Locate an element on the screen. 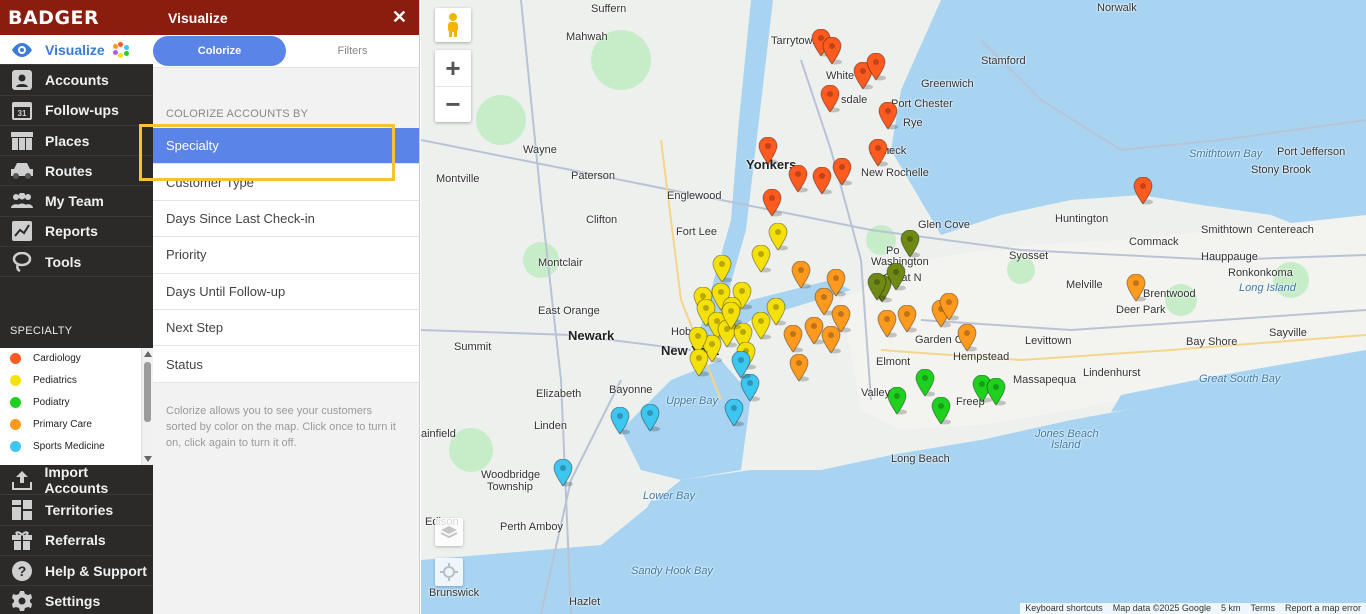 This screenshot has height=614, width=1366. colorize-option-status: Status is located at coordinates (286, 364).